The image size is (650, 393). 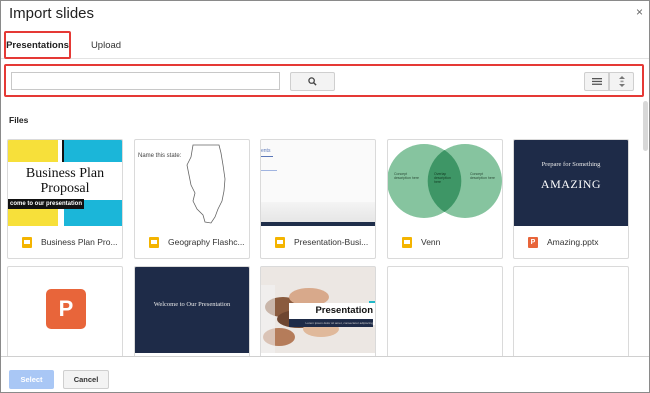 I want to click on search-input, so click(x=145, y=81).